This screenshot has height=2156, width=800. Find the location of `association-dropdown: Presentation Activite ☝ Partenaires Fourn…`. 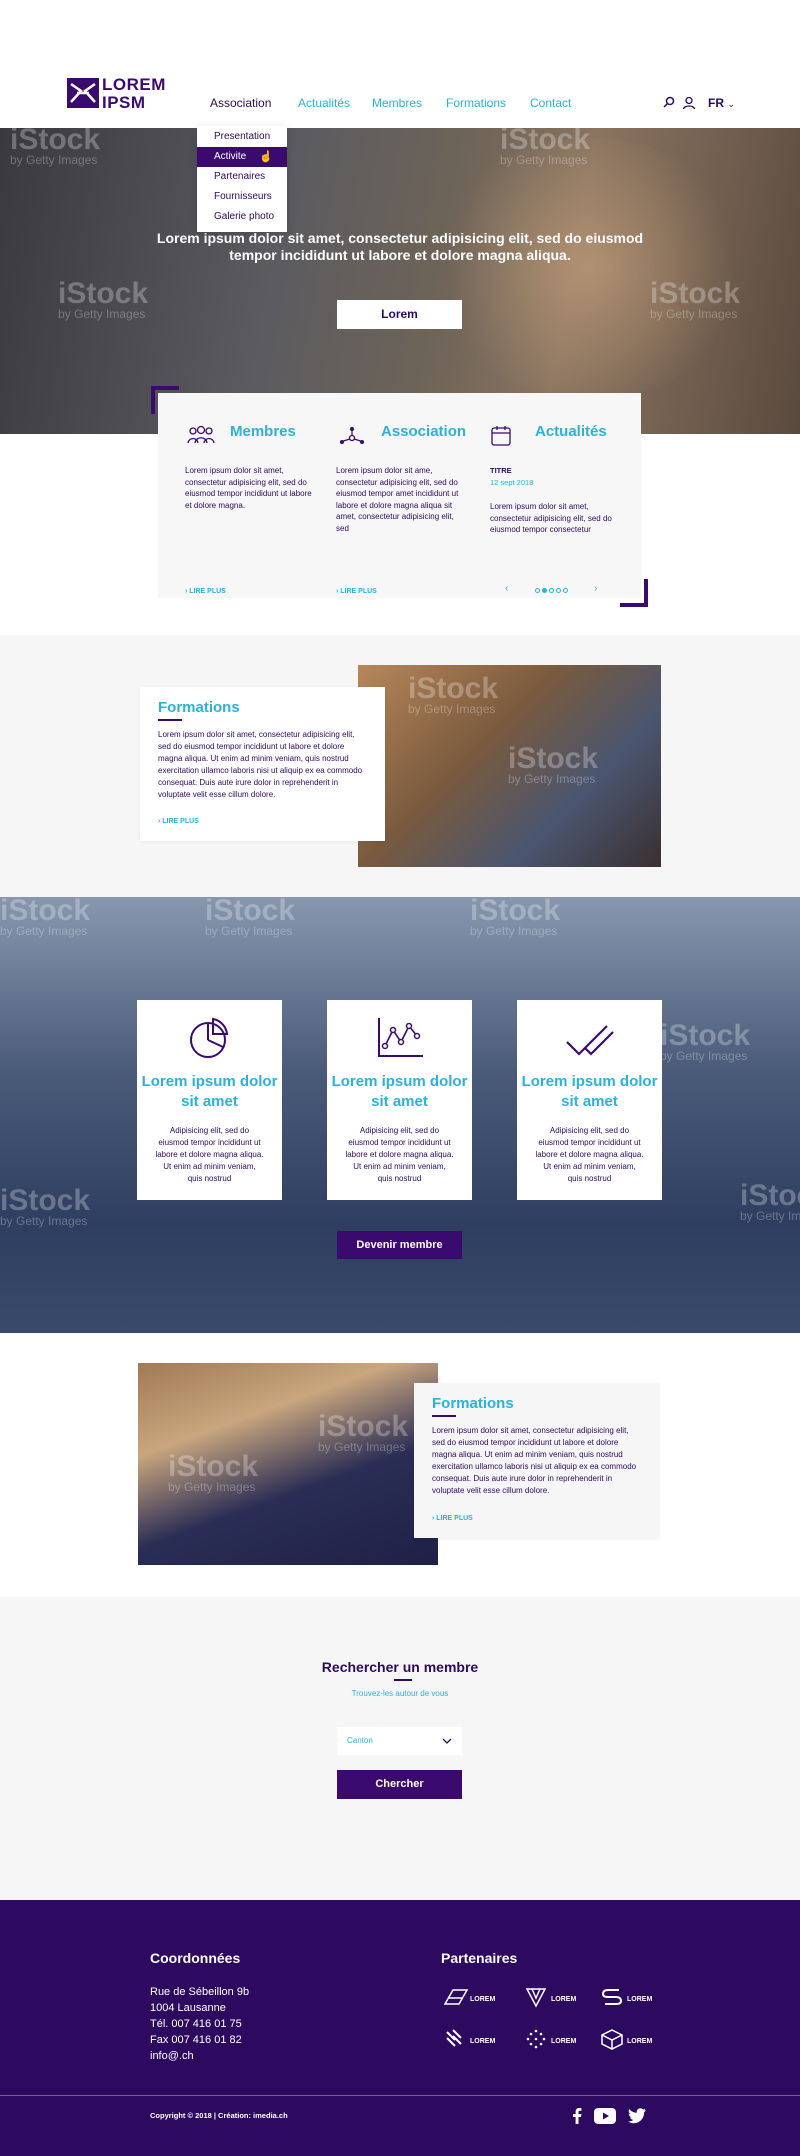

association-dropdown: Presentation Activite ☝ Partenaires Fourn… is located at coordinates (242, 179).